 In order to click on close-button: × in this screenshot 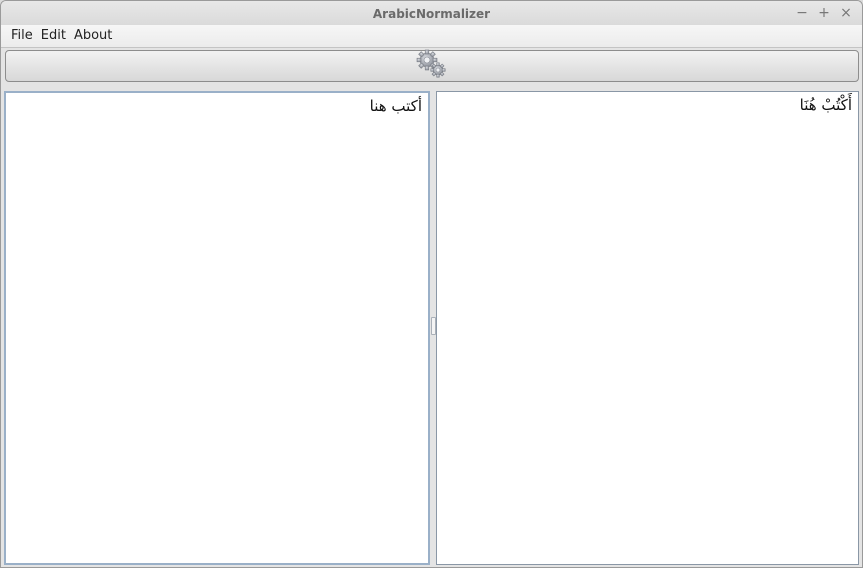, I will do `click(846, 13)`.